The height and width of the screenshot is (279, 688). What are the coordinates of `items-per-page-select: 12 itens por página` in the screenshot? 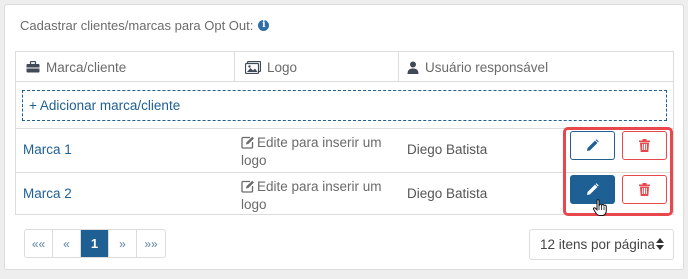 It's located at (601, 244).